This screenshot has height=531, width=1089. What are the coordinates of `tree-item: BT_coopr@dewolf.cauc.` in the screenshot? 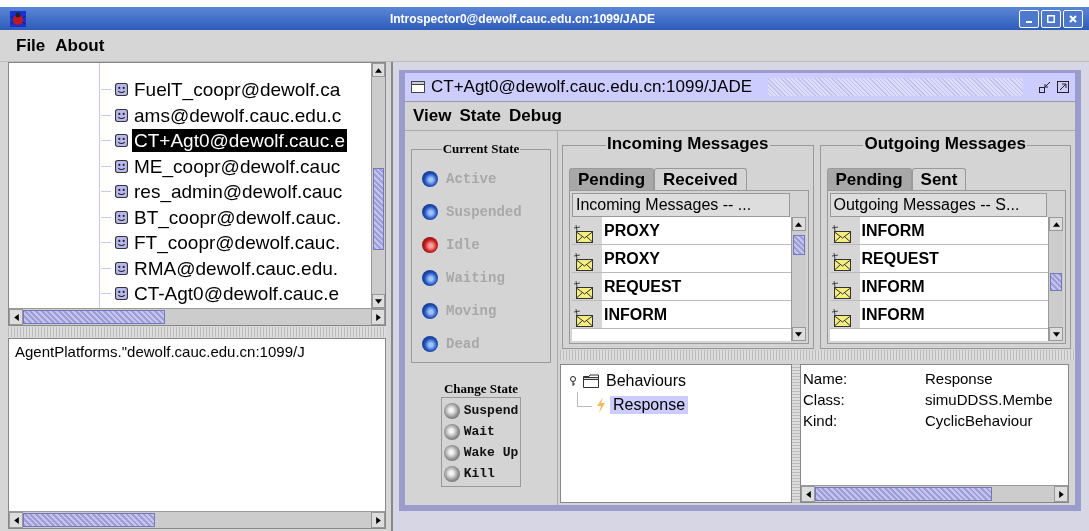 It's located at (238, 217).